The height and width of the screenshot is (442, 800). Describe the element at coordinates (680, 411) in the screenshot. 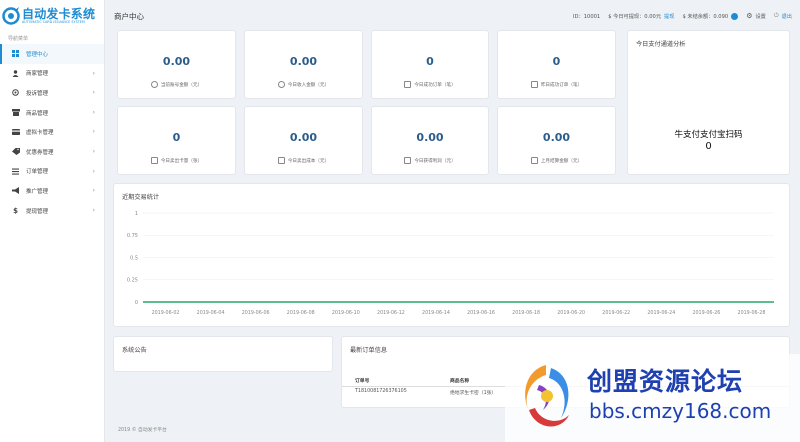

I see `watermark-url: bbs.cmzy168.com` at that location.